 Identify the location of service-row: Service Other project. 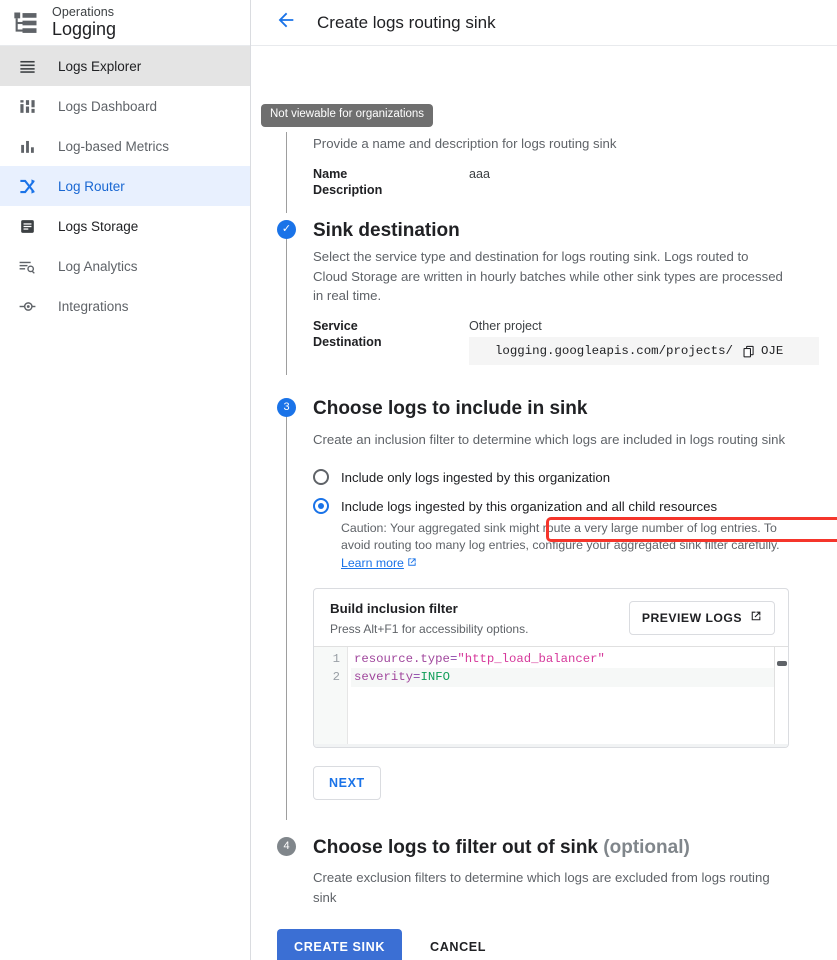
(566, 326).